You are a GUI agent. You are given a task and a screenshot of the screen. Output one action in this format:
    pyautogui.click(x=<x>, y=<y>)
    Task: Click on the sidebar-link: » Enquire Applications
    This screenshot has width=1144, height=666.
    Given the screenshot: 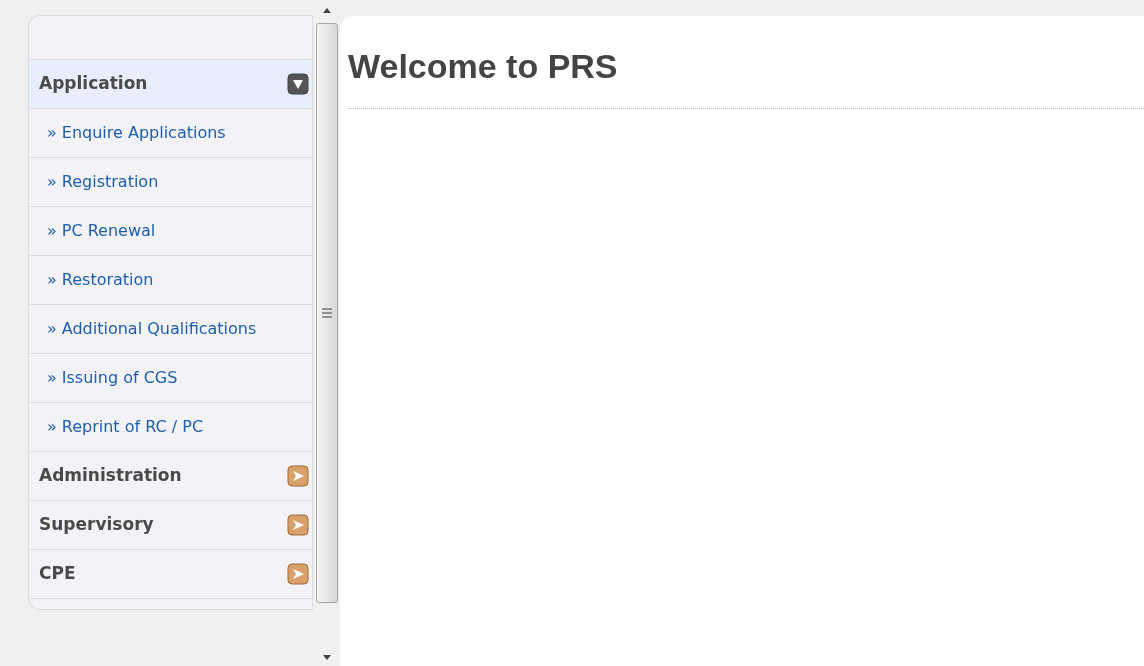 What is the action you would take?
    pyautogui.click(x=170, y=133)
    